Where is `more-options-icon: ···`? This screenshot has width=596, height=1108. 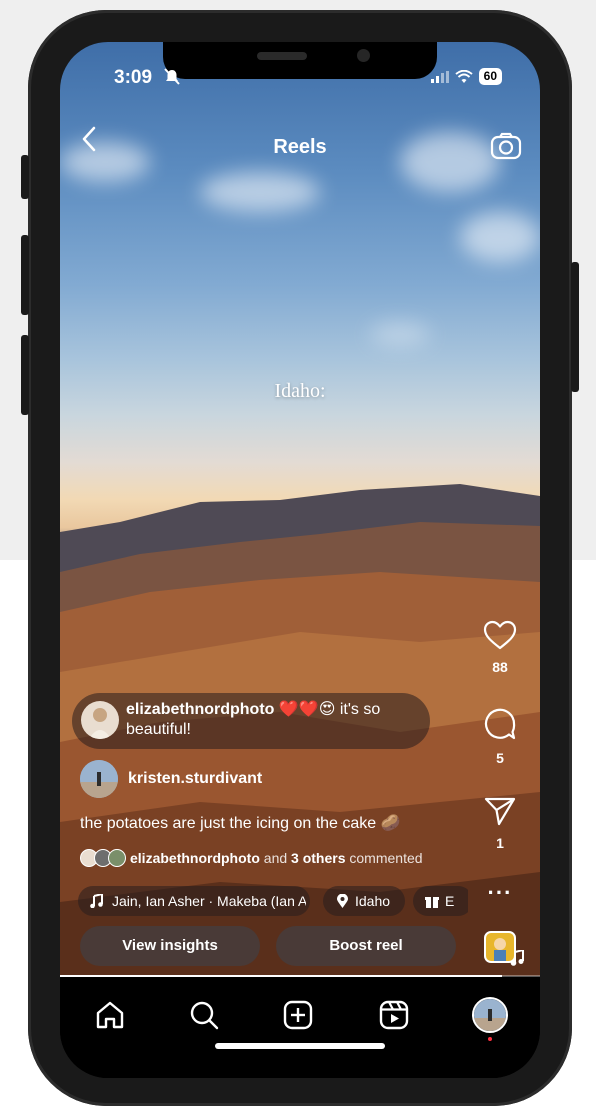
more-options-icon: ··· is located at coordinates (500, 893).